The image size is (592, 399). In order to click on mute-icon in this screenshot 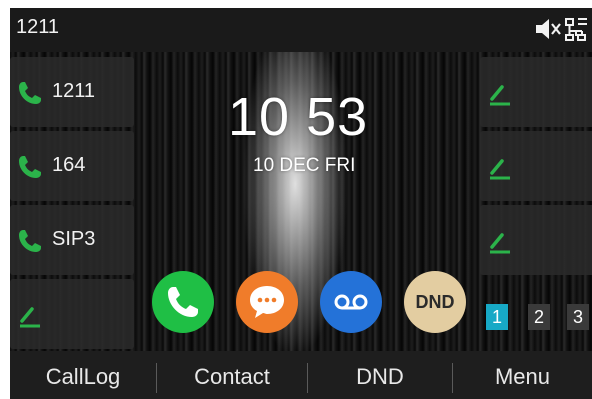, I will do `click(548, 29)`.